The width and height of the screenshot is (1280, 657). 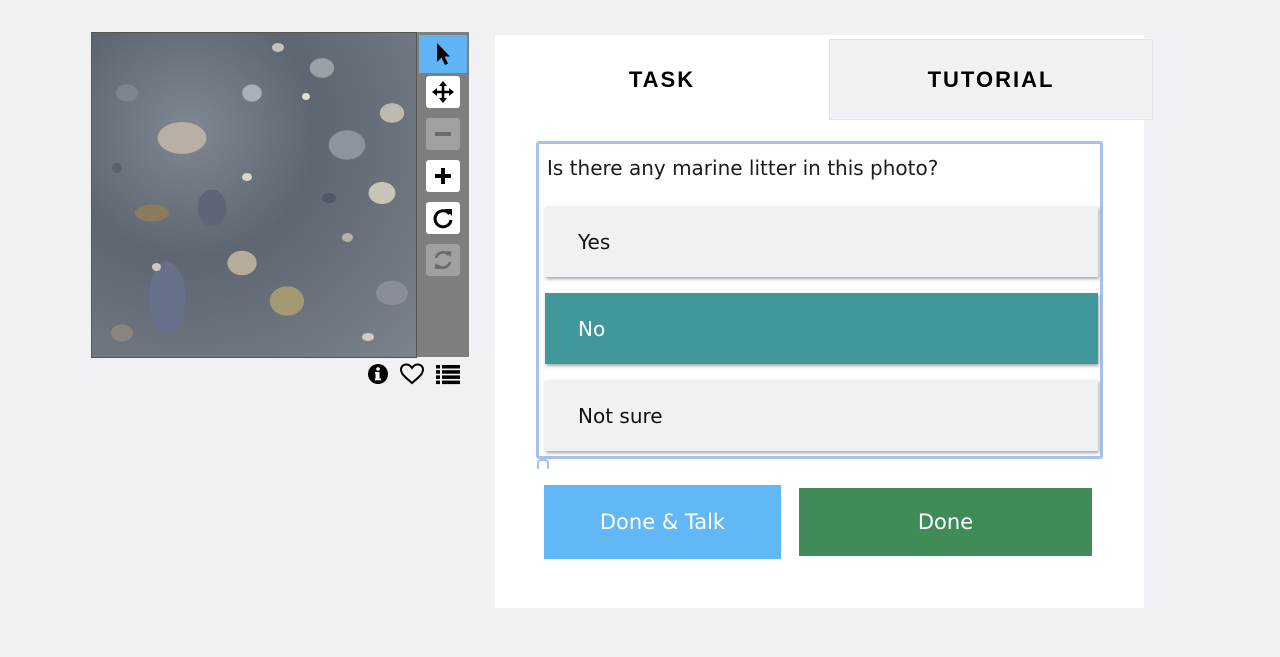 I want to click on answer-no: No, so click(x=821, y=328).